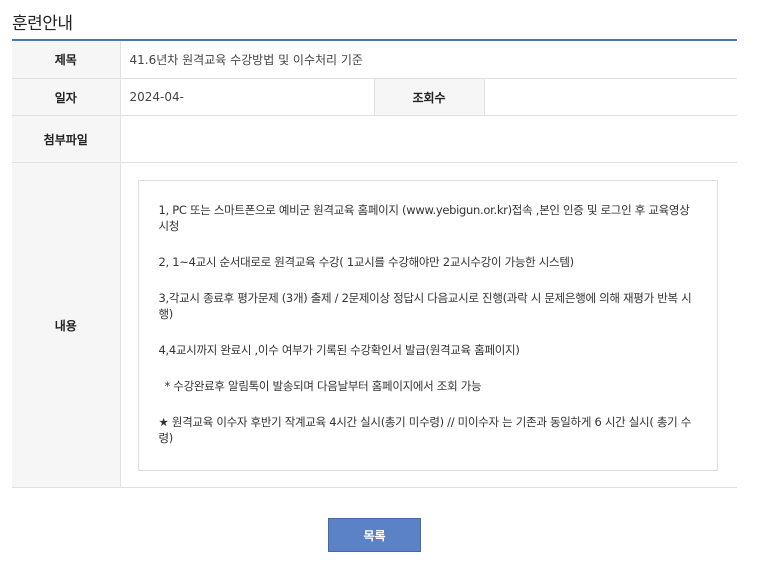  Describe the element at coordinates (66, 325) in the screenshot. I see `content-label: 내용` at that location.